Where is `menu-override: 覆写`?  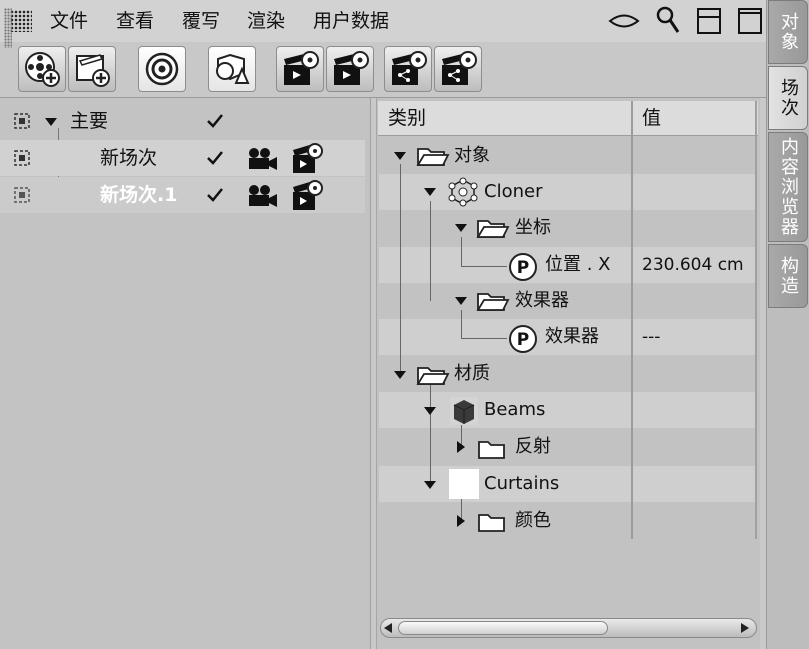
menu-override: 覆写 is located at coordinates (201, 21).